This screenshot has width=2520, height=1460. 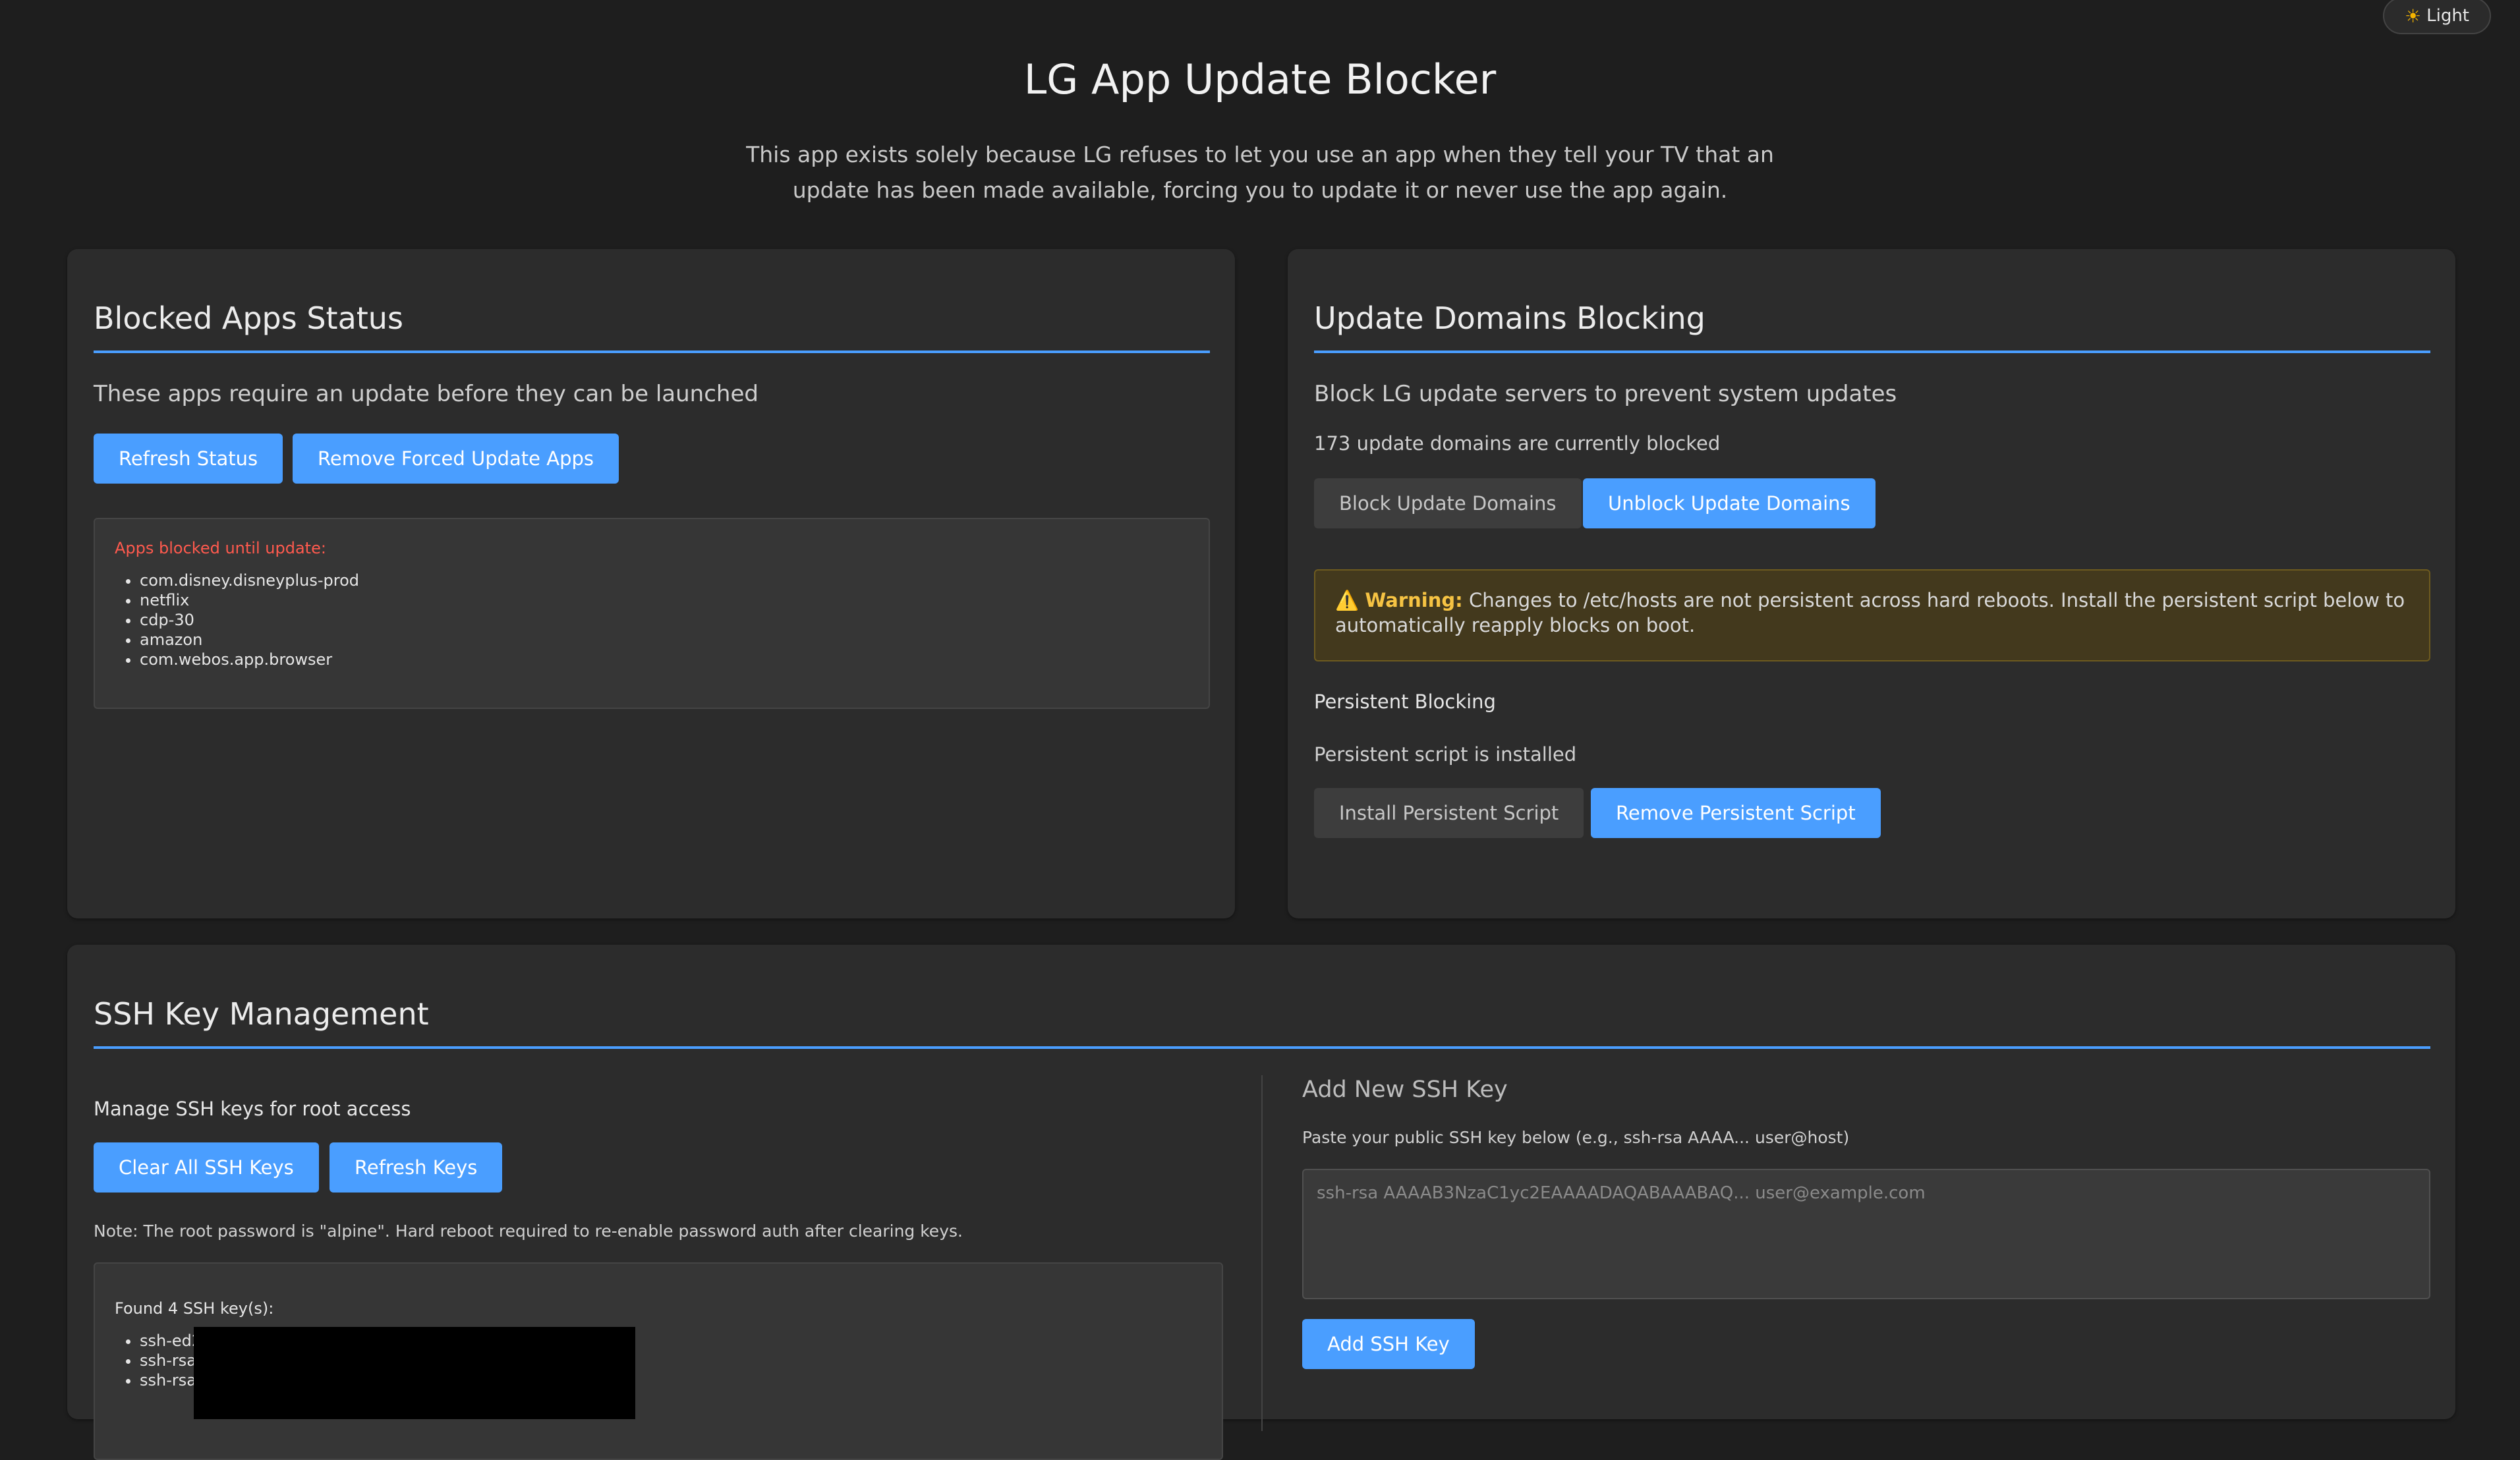 What do you see at coordinates (249, 580) in the screenshot?
I see `list-item: com.disney.disneyplus-prod` at bounding box center [249, 580].